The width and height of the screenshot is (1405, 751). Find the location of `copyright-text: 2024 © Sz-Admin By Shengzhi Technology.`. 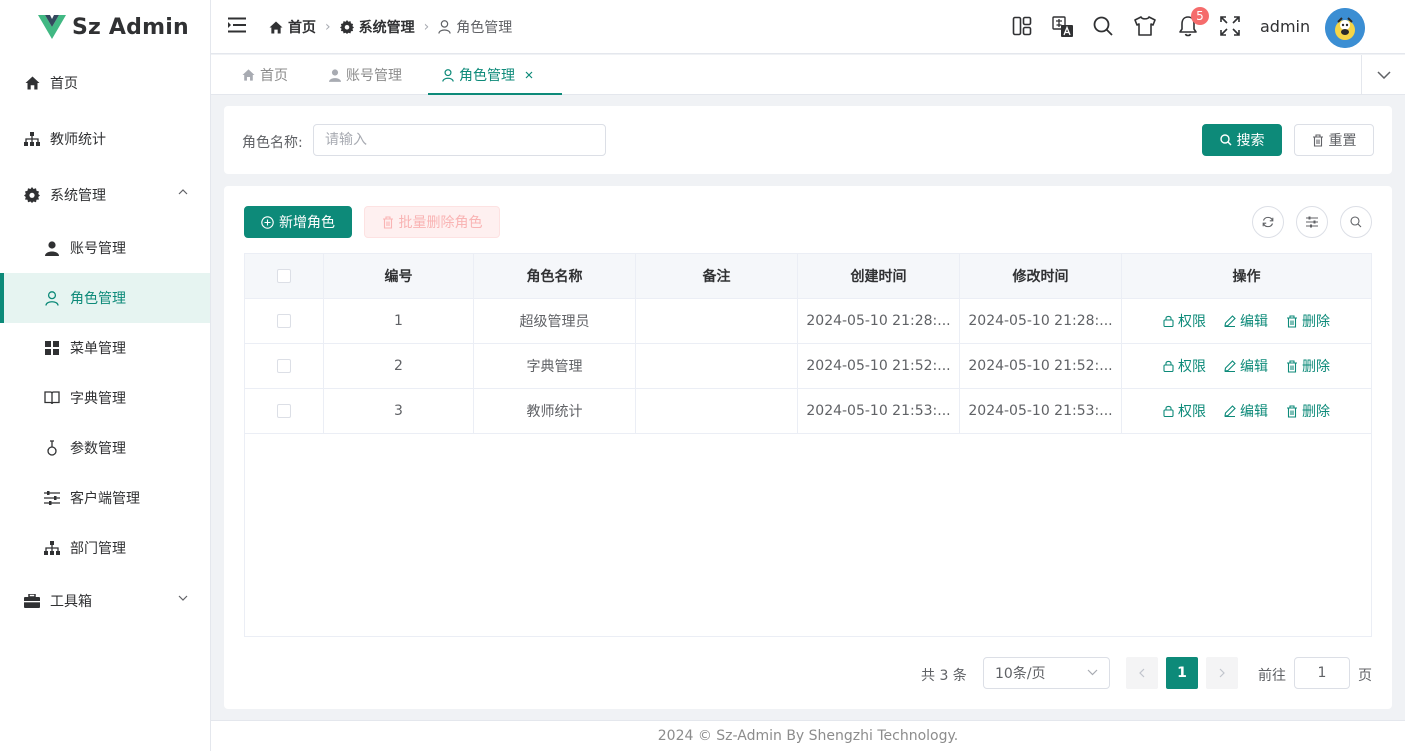

copyright-text: 2024 © Sz-Admin By Shengzhi Technology. is located at coordinates (808, 736).